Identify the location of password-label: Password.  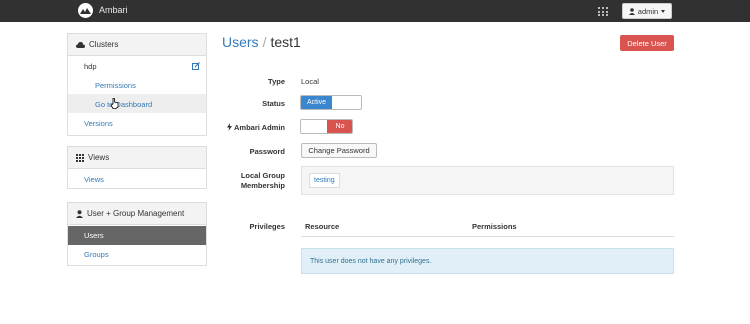
(267, 151).